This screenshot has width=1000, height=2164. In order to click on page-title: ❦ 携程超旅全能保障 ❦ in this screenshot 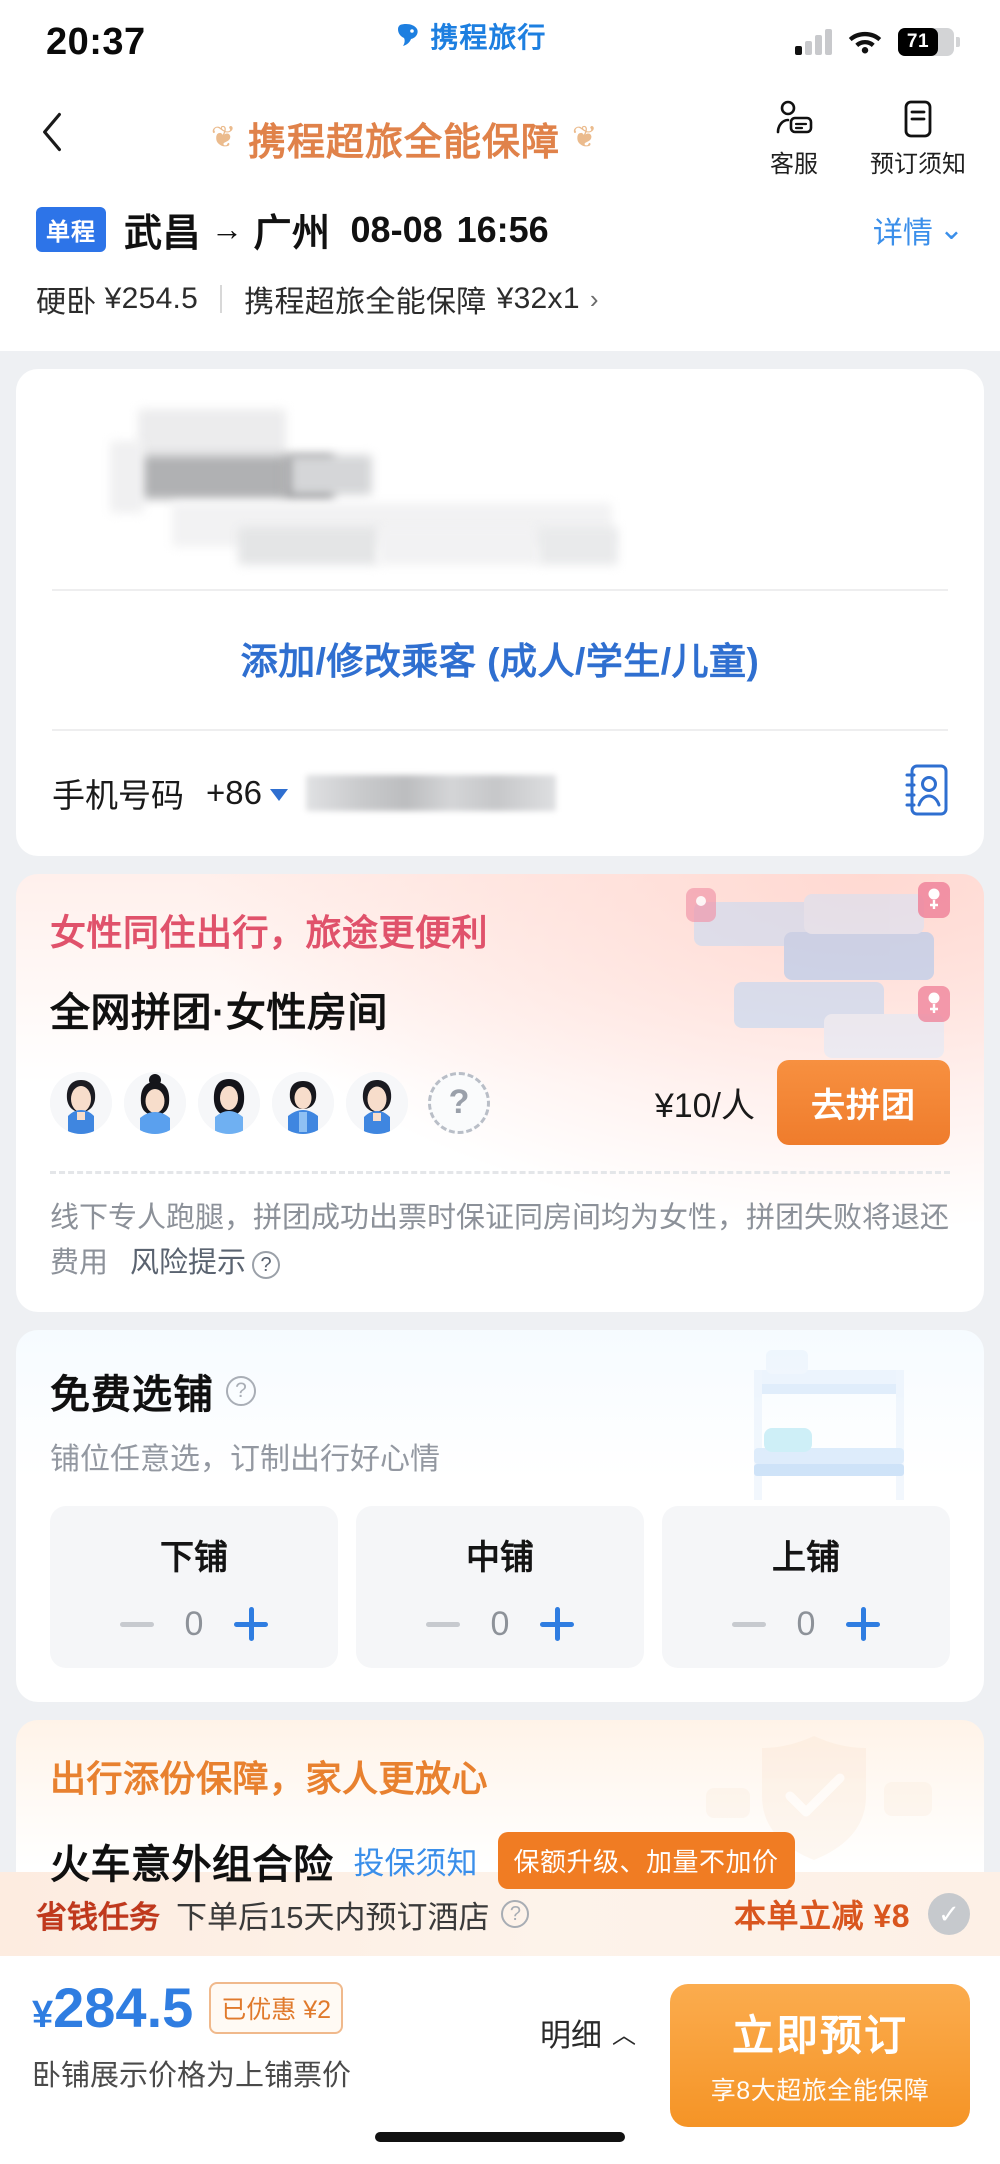, I will do `click(404, 138)`.